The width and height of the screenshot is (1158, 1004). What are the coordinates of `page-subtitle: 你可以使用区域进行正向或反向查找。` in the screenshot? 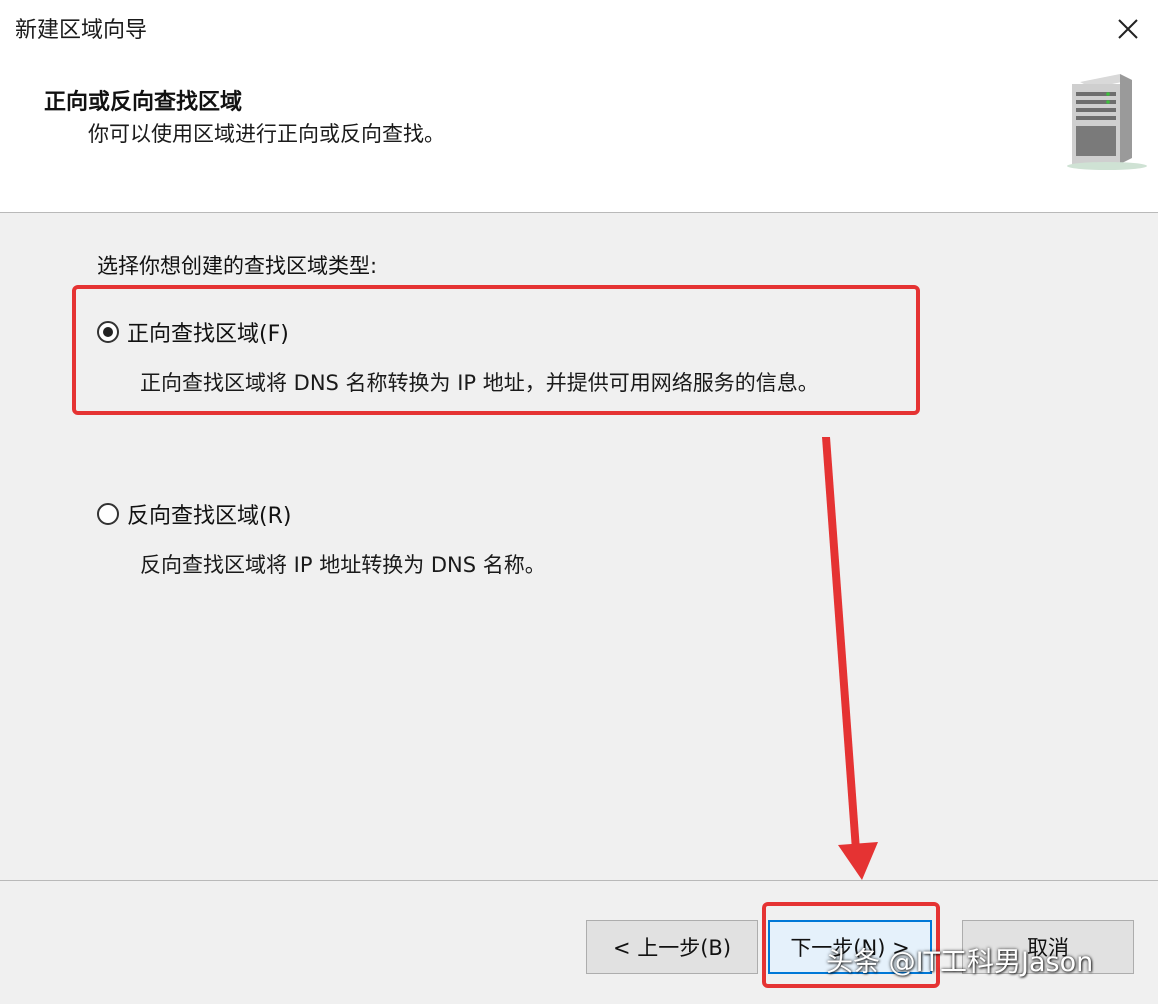 It's located at (266, 134).